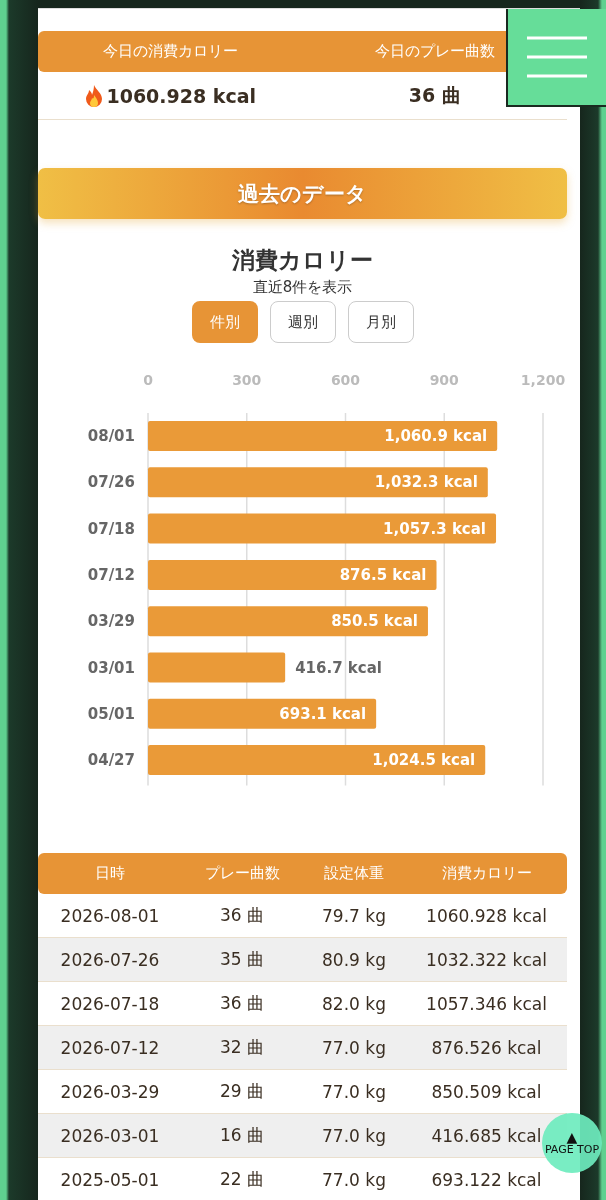 Image resolution: width=606 pixels, height=1200 pixels. What do you see at coordinates (486, 959) in the screenshot?
I see `table-cell: 1032.322 kcal` at bounding box center [486, 959].